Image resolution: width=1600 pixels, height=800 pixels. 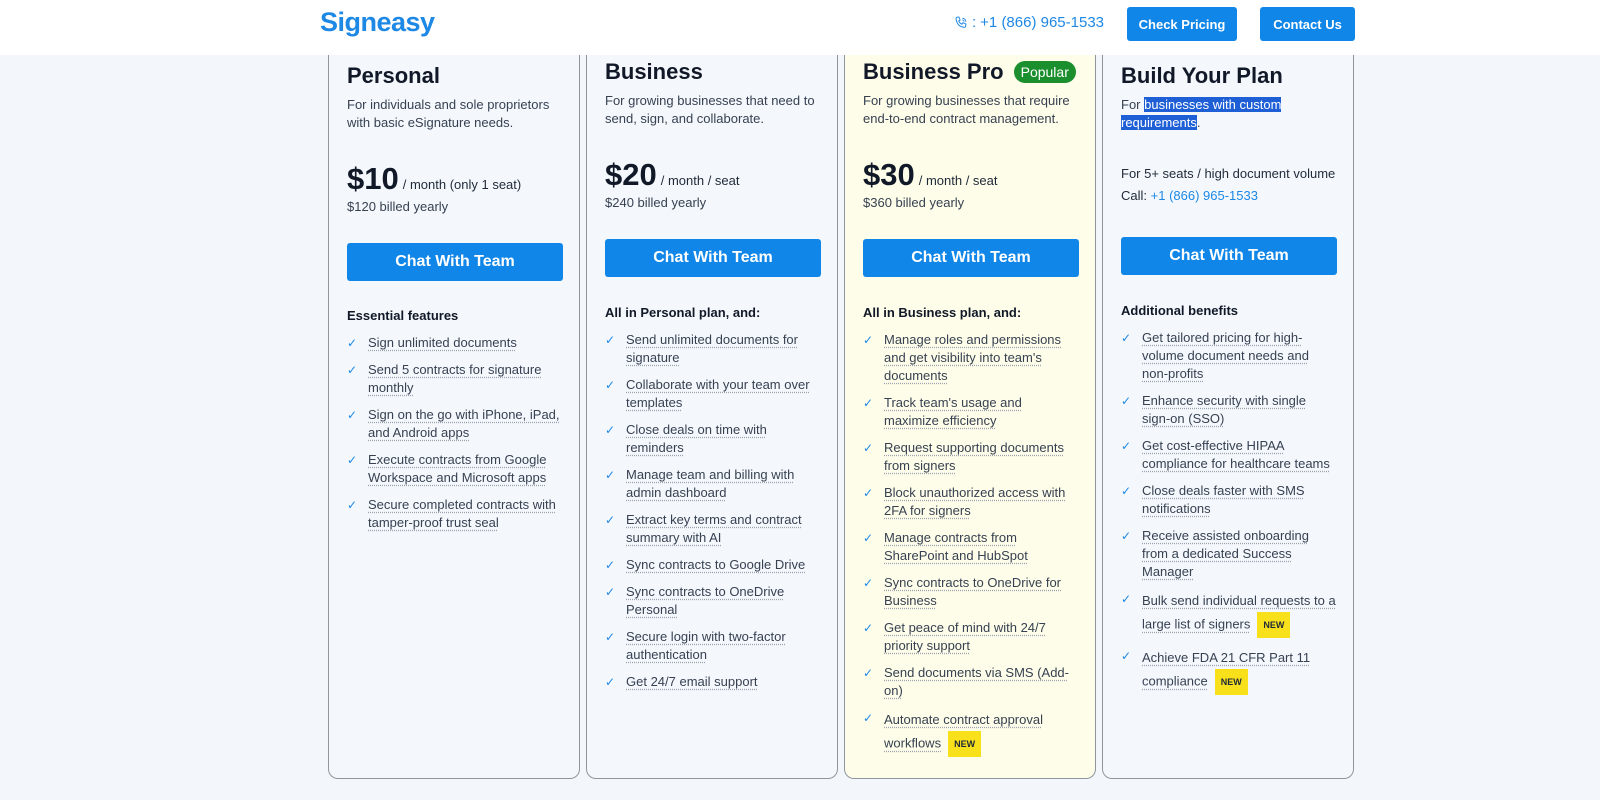 What do you see at coordinates (462, 184) in the screenshot?
I see `price-unit: / month (only 1 seat)` at bounding box center [462, 184].